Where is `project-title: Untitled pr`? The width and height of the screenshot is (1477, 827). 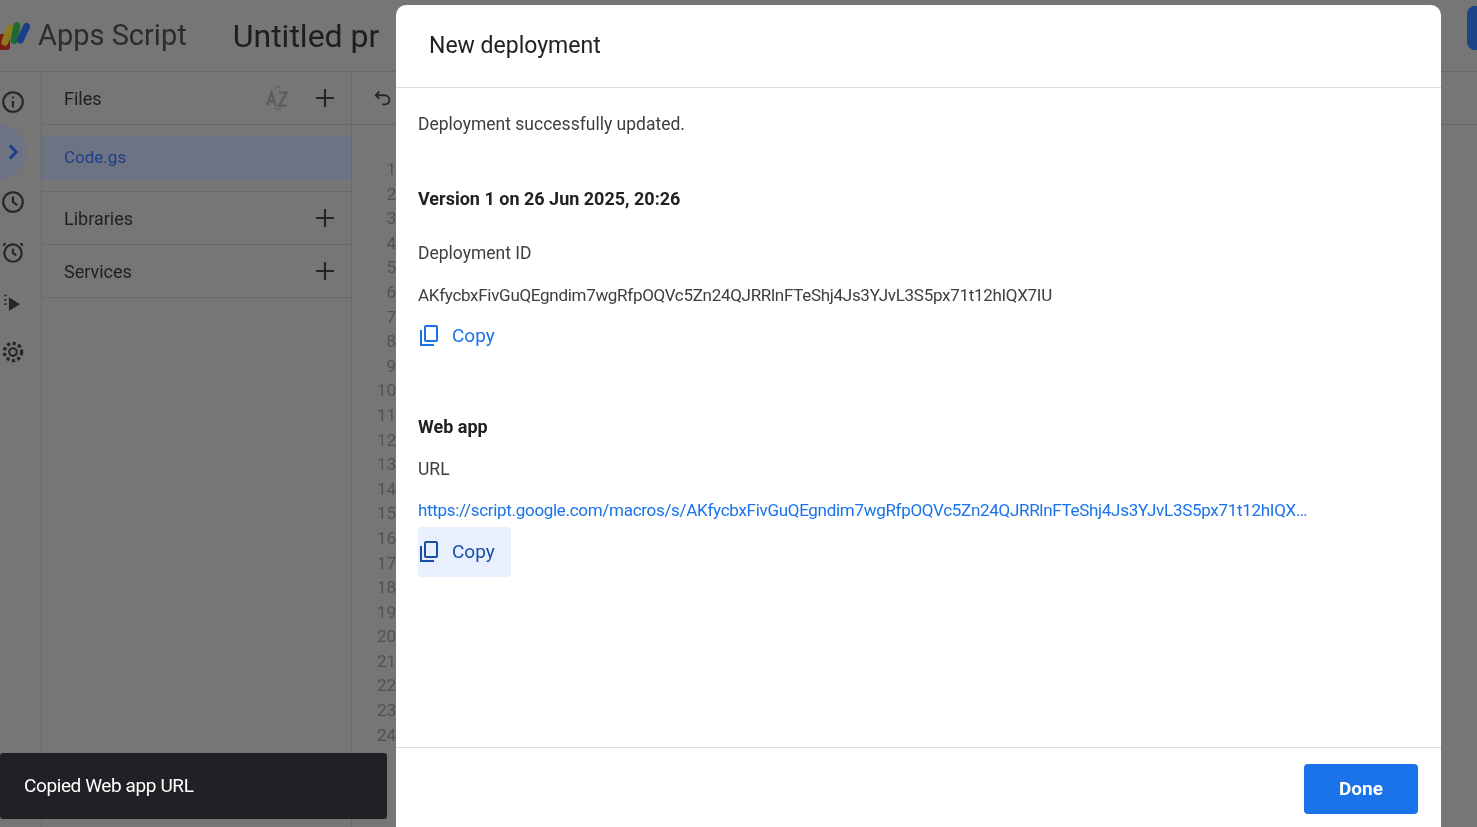
project-title: Untitled pr is located at coordinates (306, 35).